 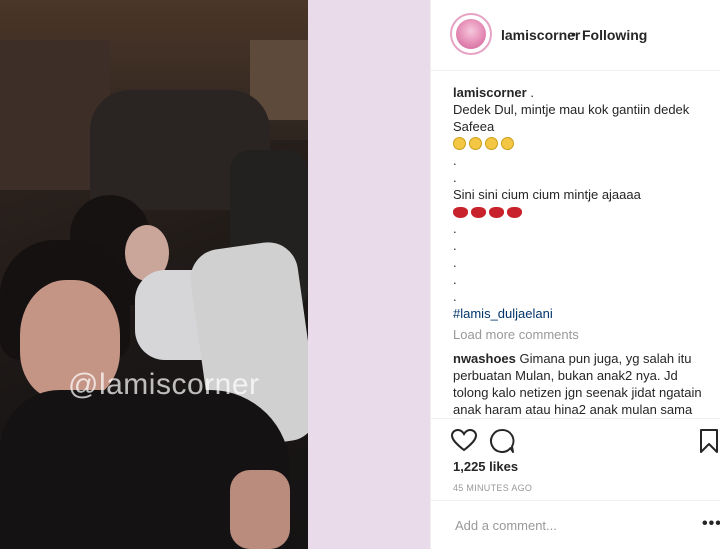 I want to click on likes-count: 1,225 likes, so click(x=485, y=466).